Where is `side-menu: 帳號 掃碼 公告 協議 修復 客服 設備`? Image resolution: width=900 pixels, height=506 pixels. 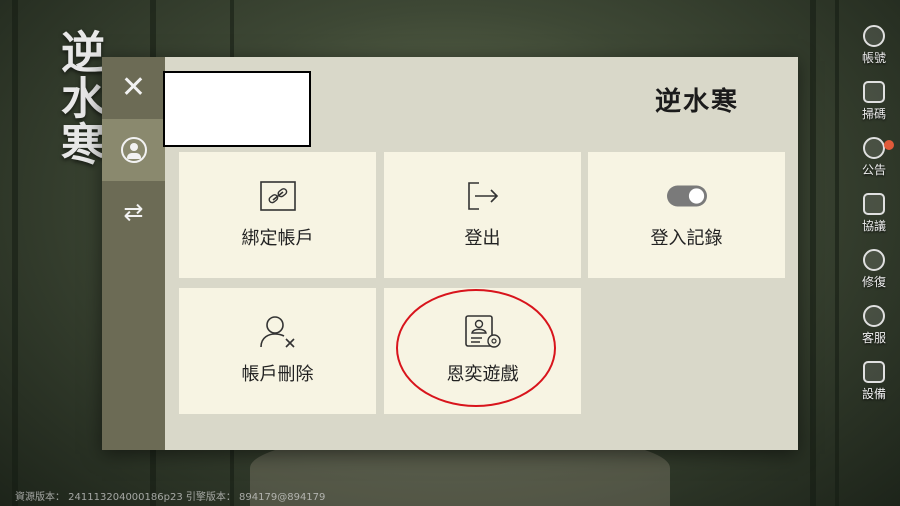 side-menu: 帳號 掃碼 公告 協議 修復 客服 設備 is located at coordinates (874, 206).